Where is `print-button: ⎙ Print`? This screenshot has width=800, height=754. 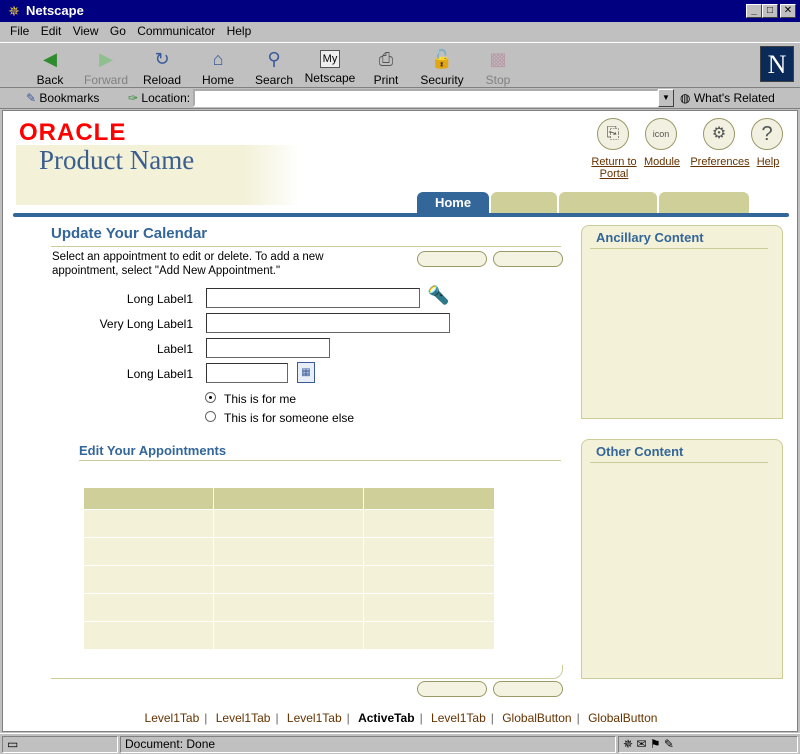
print-button: ⎙ Print is located at coordinates (386, 66).